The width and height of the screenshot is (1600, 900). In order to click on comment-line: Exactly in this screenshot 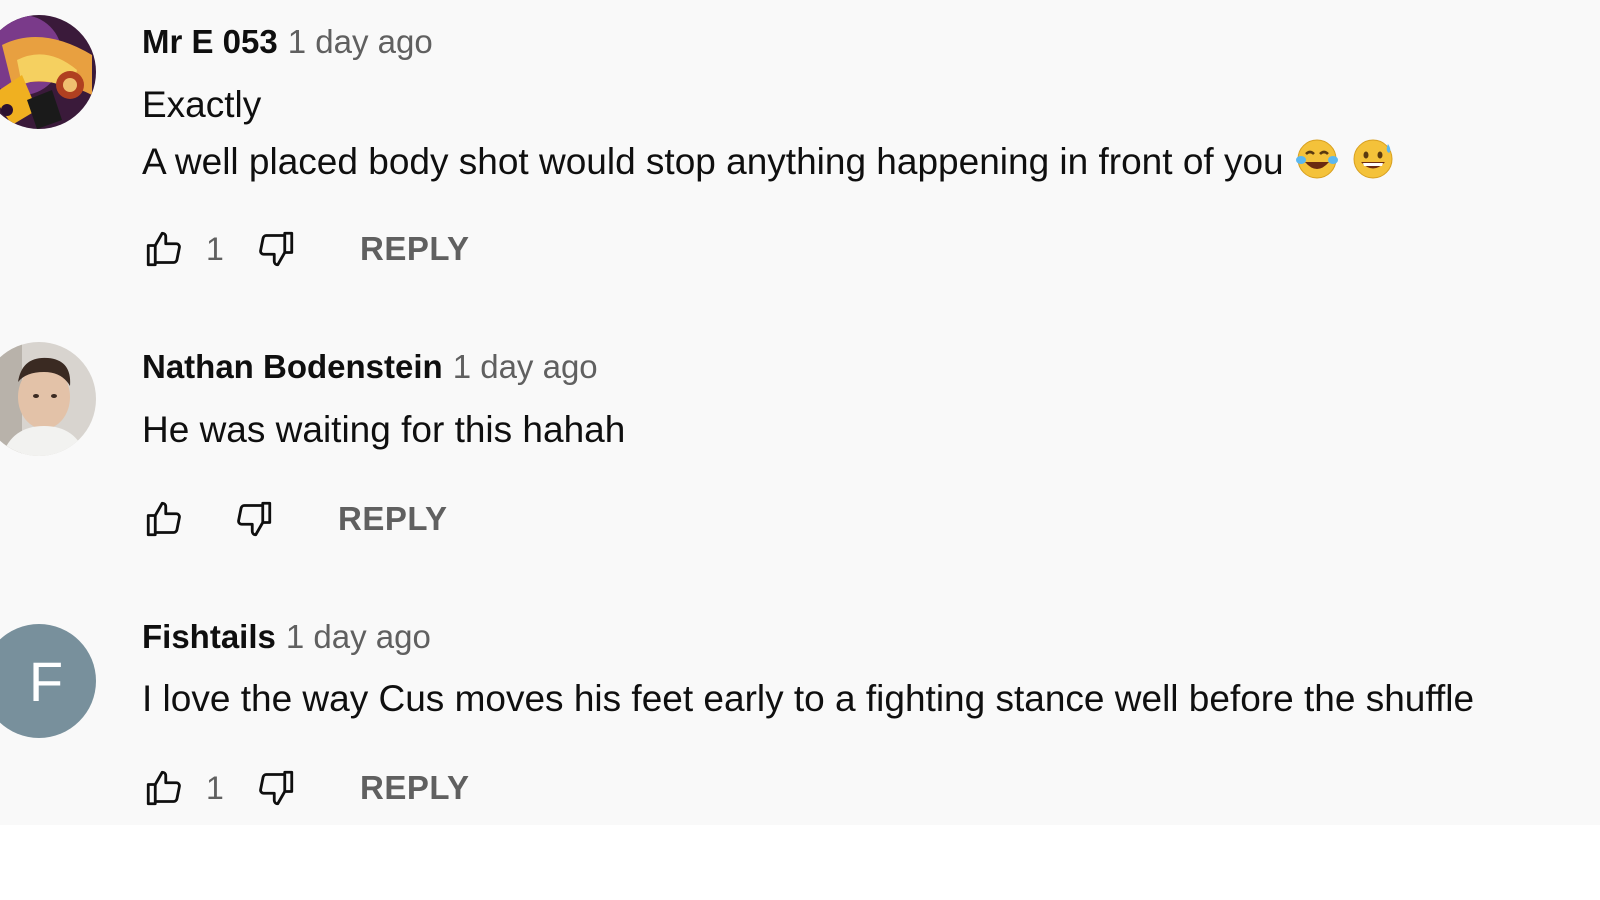, I will do `click(202, 104)`.